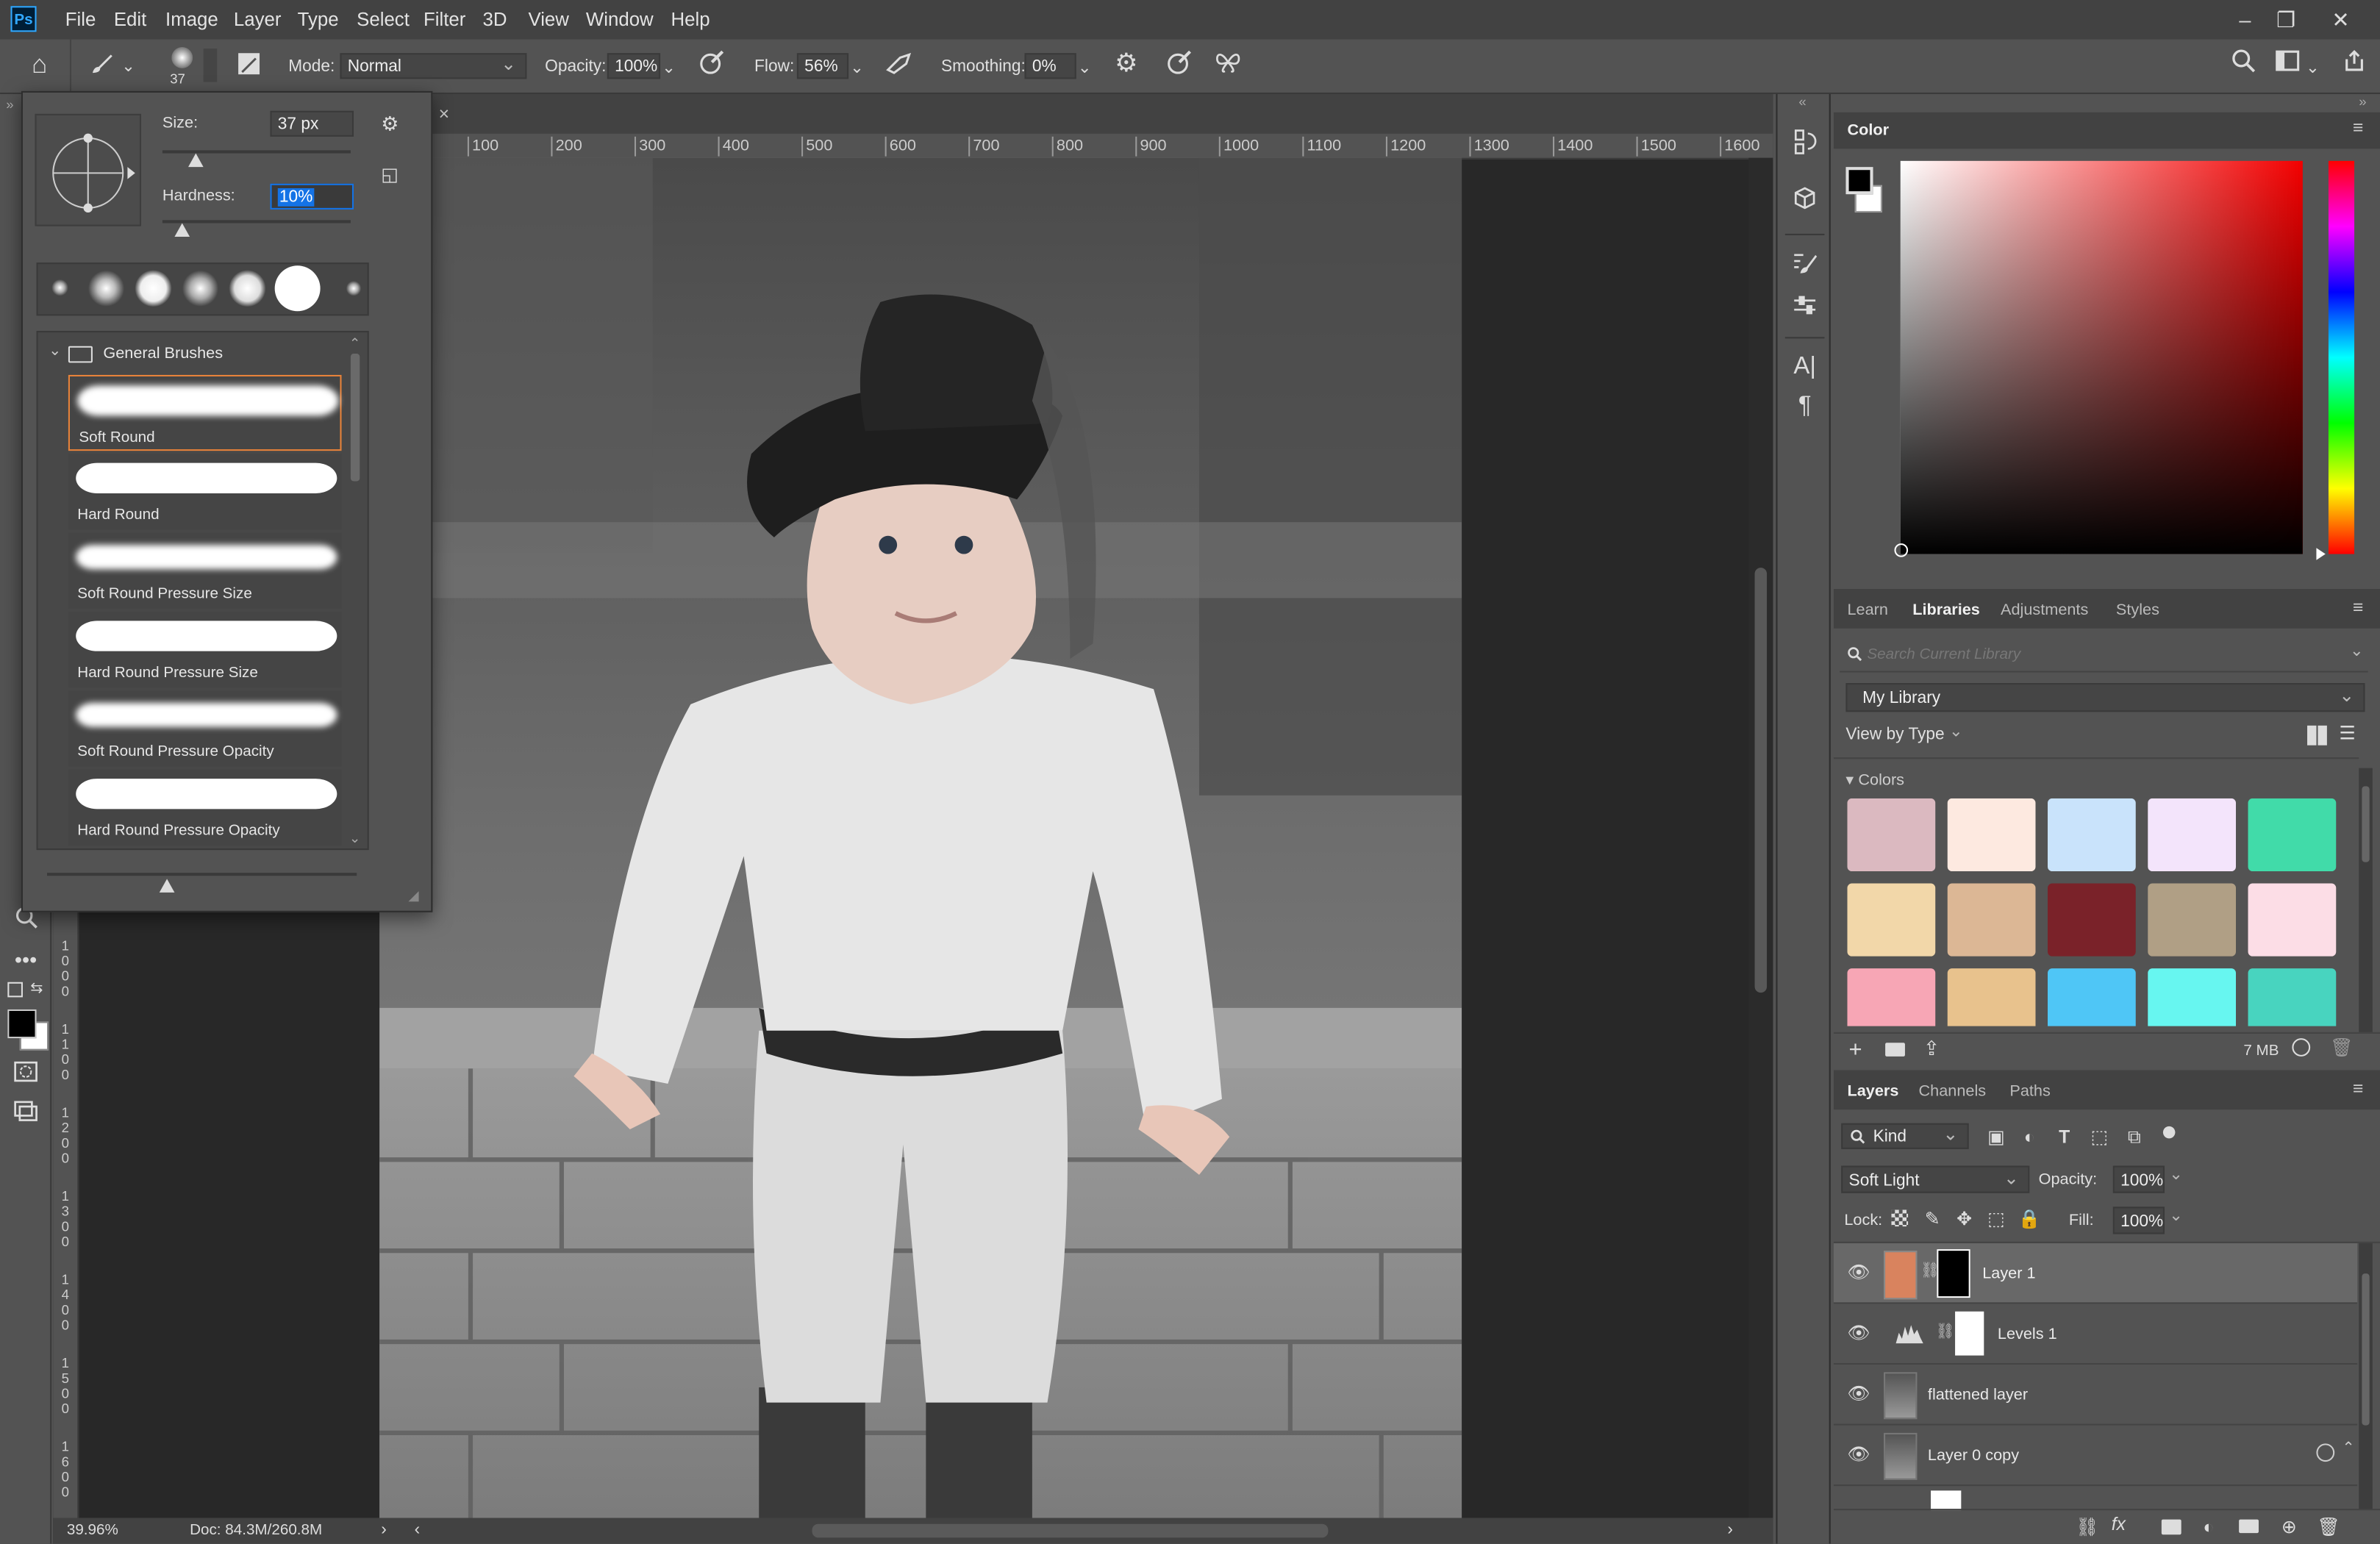 This screenshot has width=2380, height=1544. I want to click on tab-styles: Styles, so click(2137, 610).